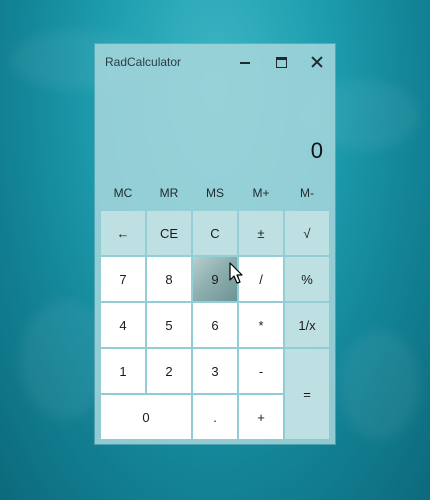 The image size is (430, 500). Describe the element at coordinates (169, 371) in the screenshot. I see `digit-2-button: 2` at that location.